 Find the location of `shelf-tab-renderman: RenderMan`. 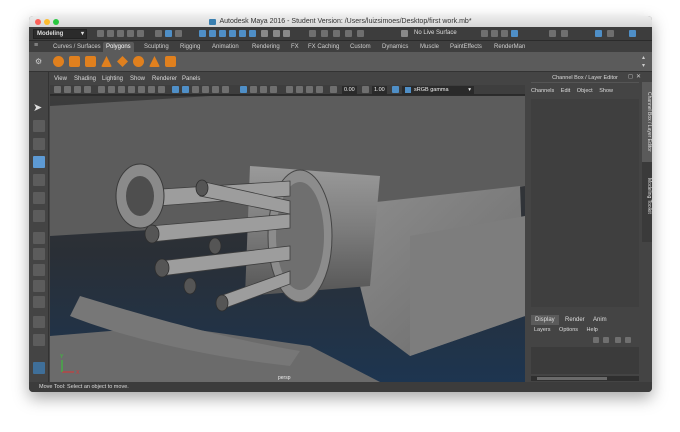

shelf-tab-renderman: RenderMan is located at coordinates (509, 47).